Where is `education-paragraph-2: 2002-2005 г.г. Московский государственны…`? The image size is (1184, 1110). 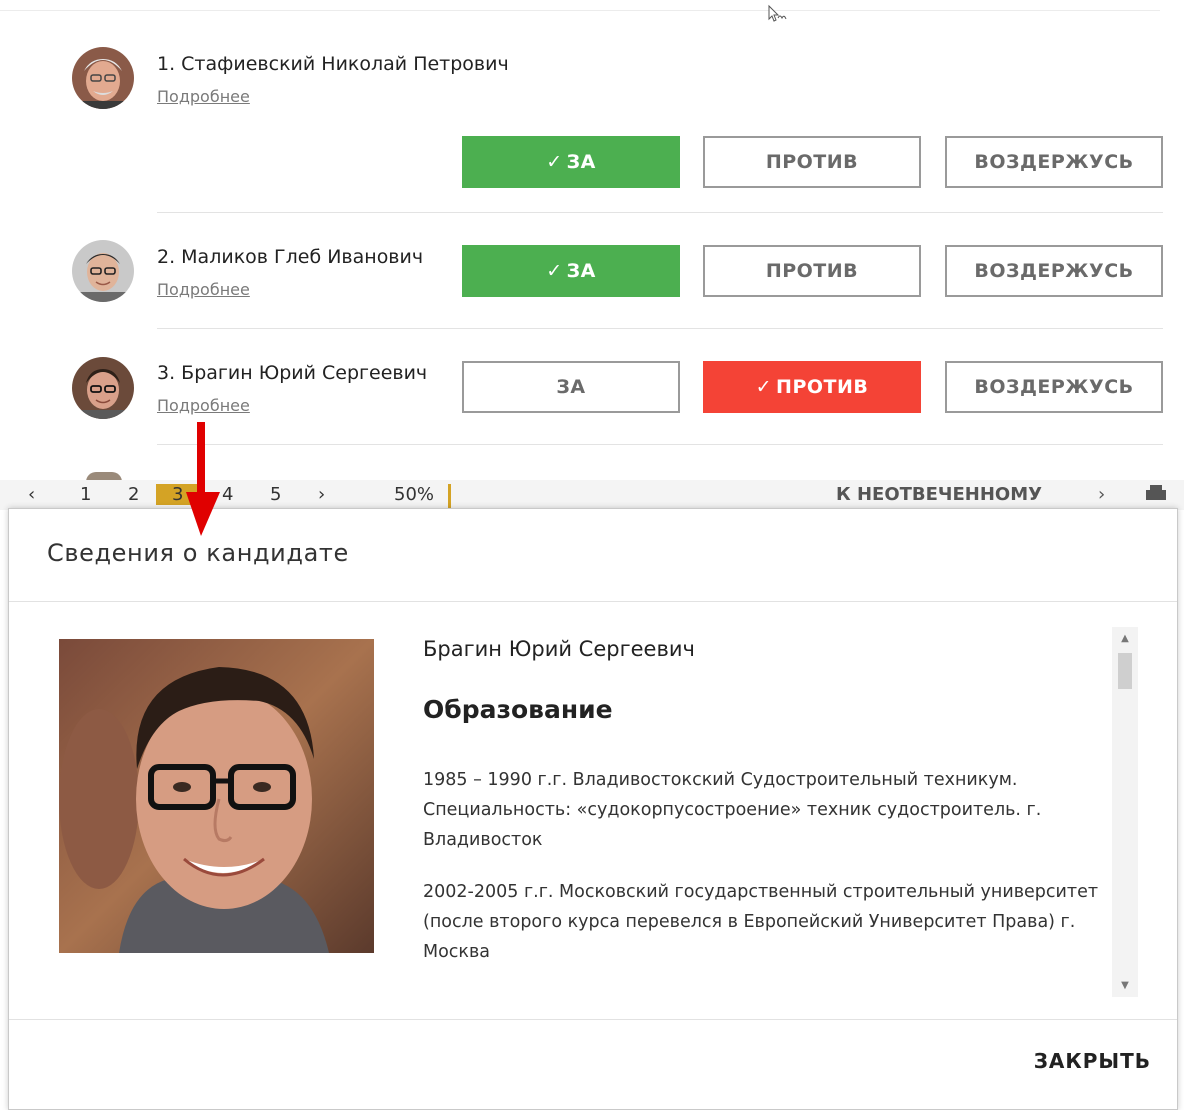
education-paragraph-2: 2002-2005 г.г. Московский государственны… is located at coordinates (761, 922).